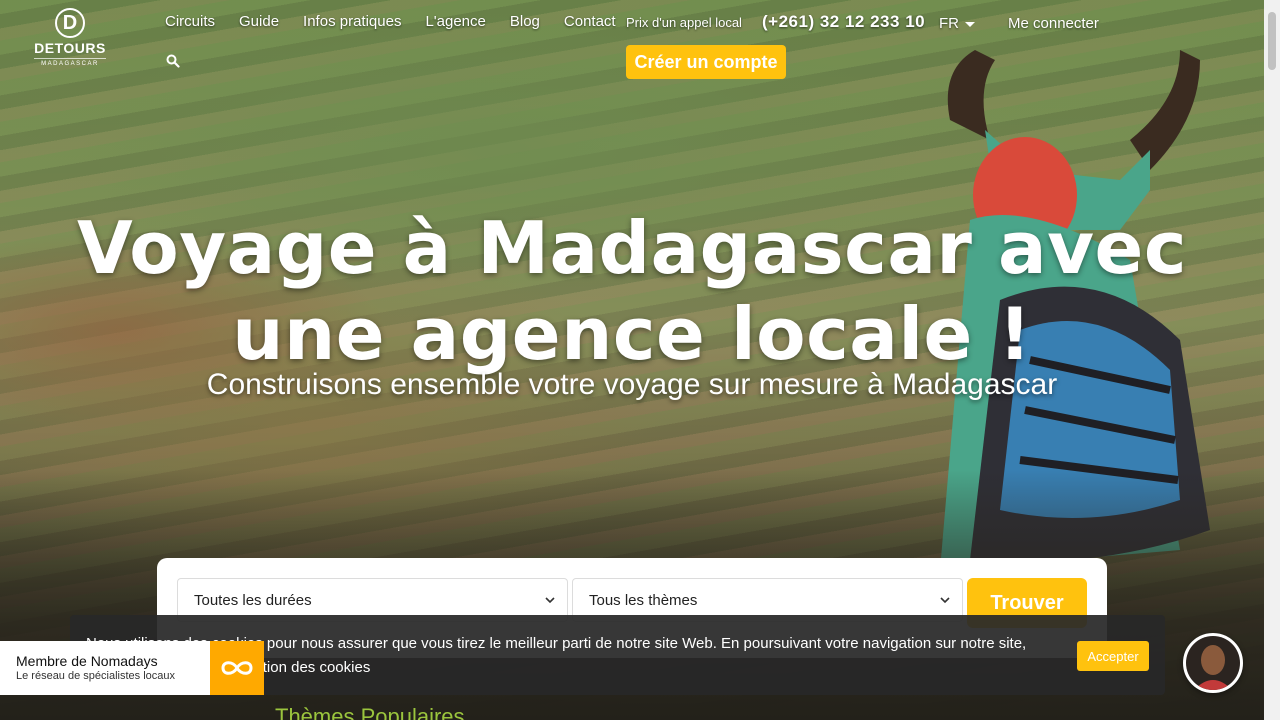 The width and height of the screenshot is (1280, 720). What do you see at coordinates (87, 661) in the screenshot?
I see `nomadays-title: Membre de Nomadays` at bounding box center [87, 661].